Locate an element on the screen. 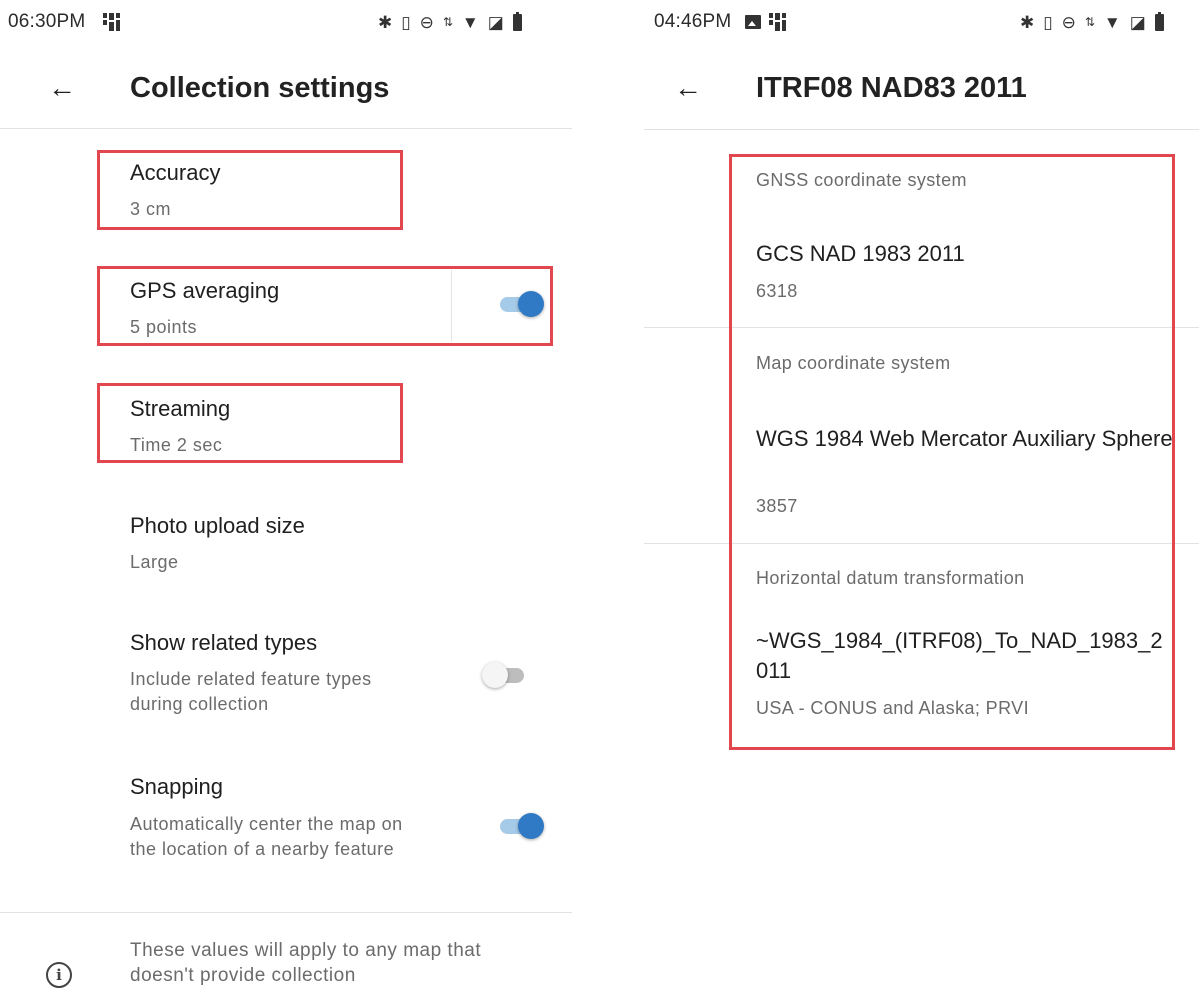 The width and height of the screenshot is (1199, 989). info-icon: i is located at coordinates (59, 975).